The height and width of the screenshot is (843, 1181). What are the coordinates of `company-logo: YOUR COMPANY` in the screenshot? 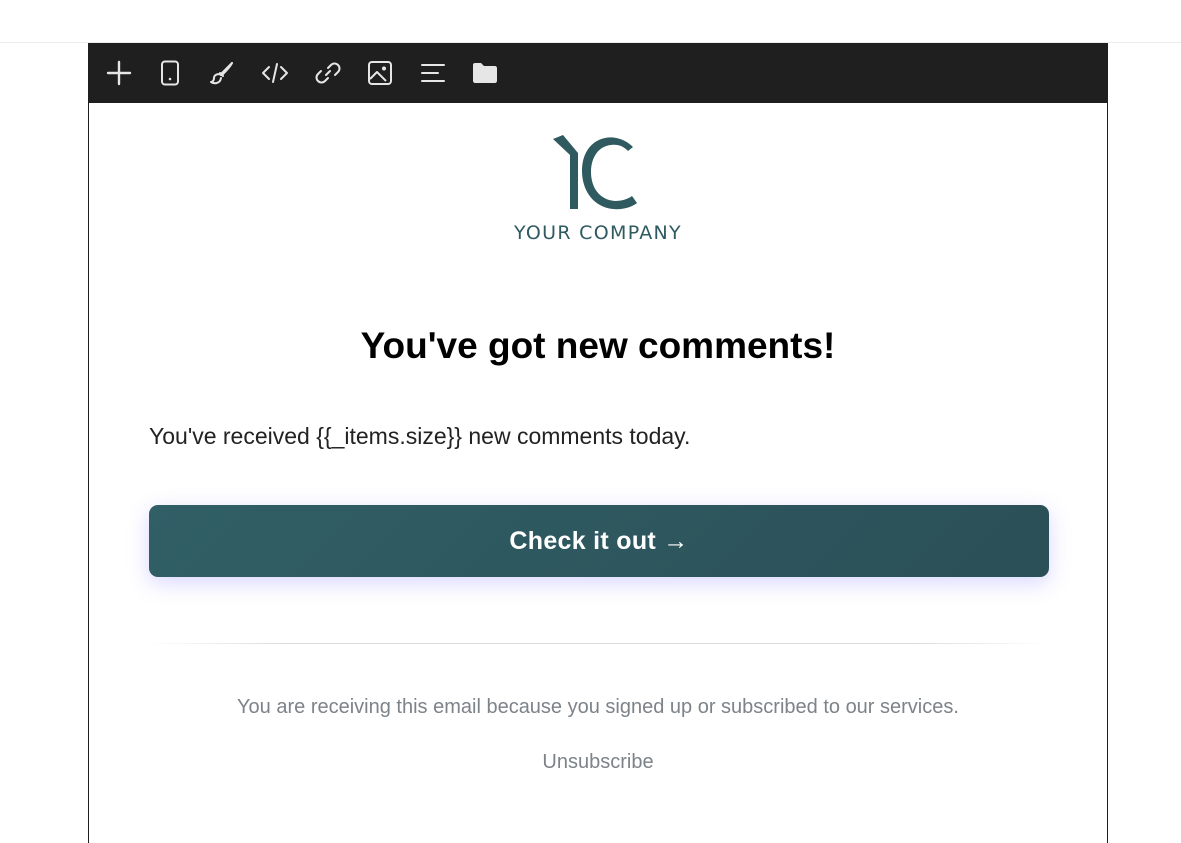 It's located at (598, 190).